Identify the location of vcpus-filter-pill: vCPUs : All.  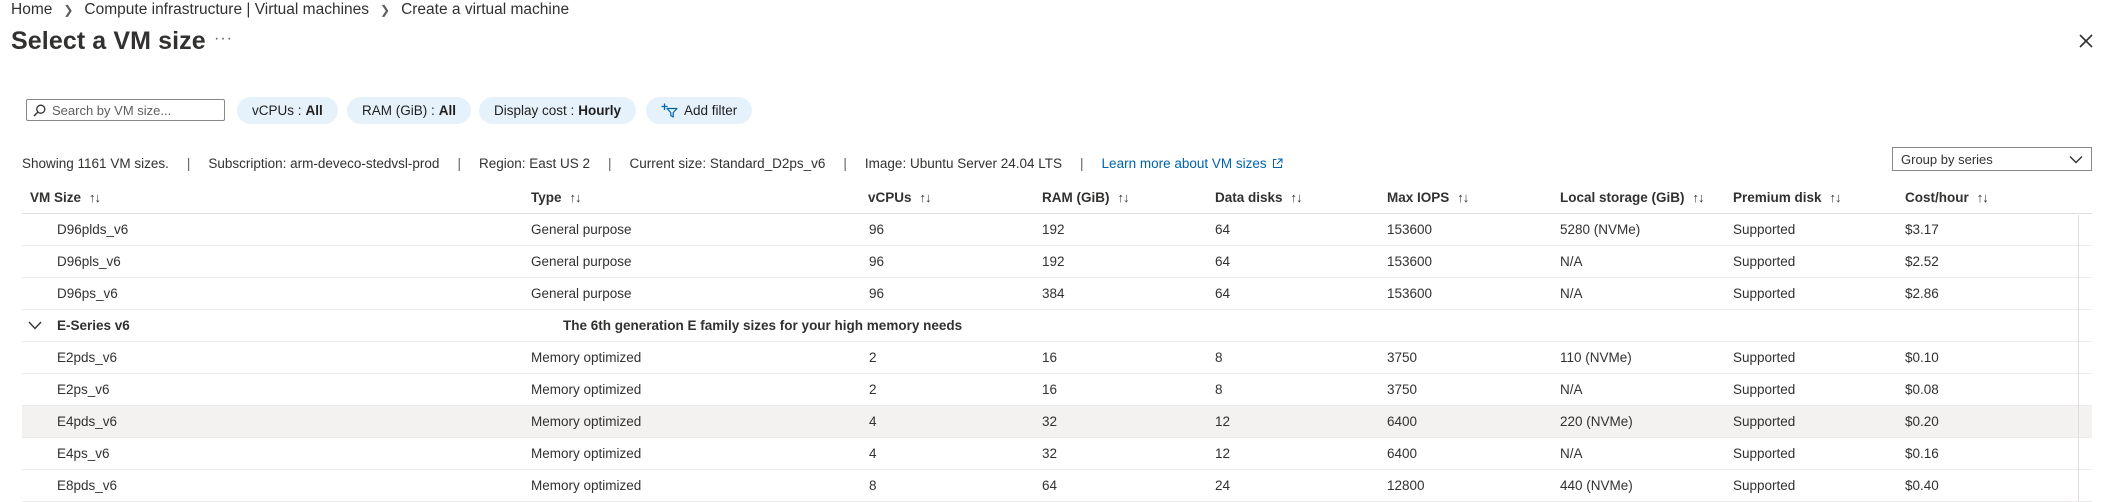
(287, 110).